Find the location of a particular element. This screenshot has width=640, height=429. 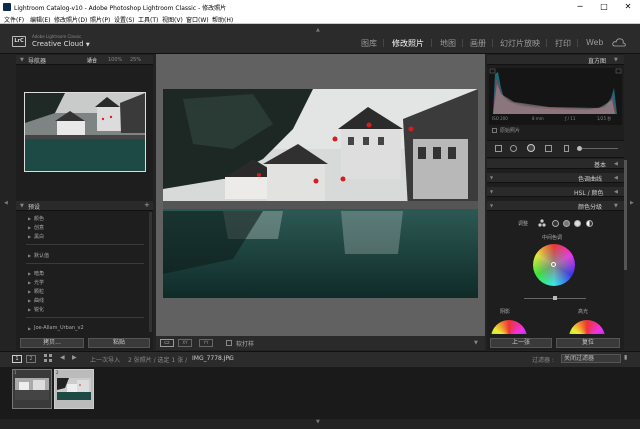

filename-dropdown-icon: ▼ is located at coordinates (229, 358).